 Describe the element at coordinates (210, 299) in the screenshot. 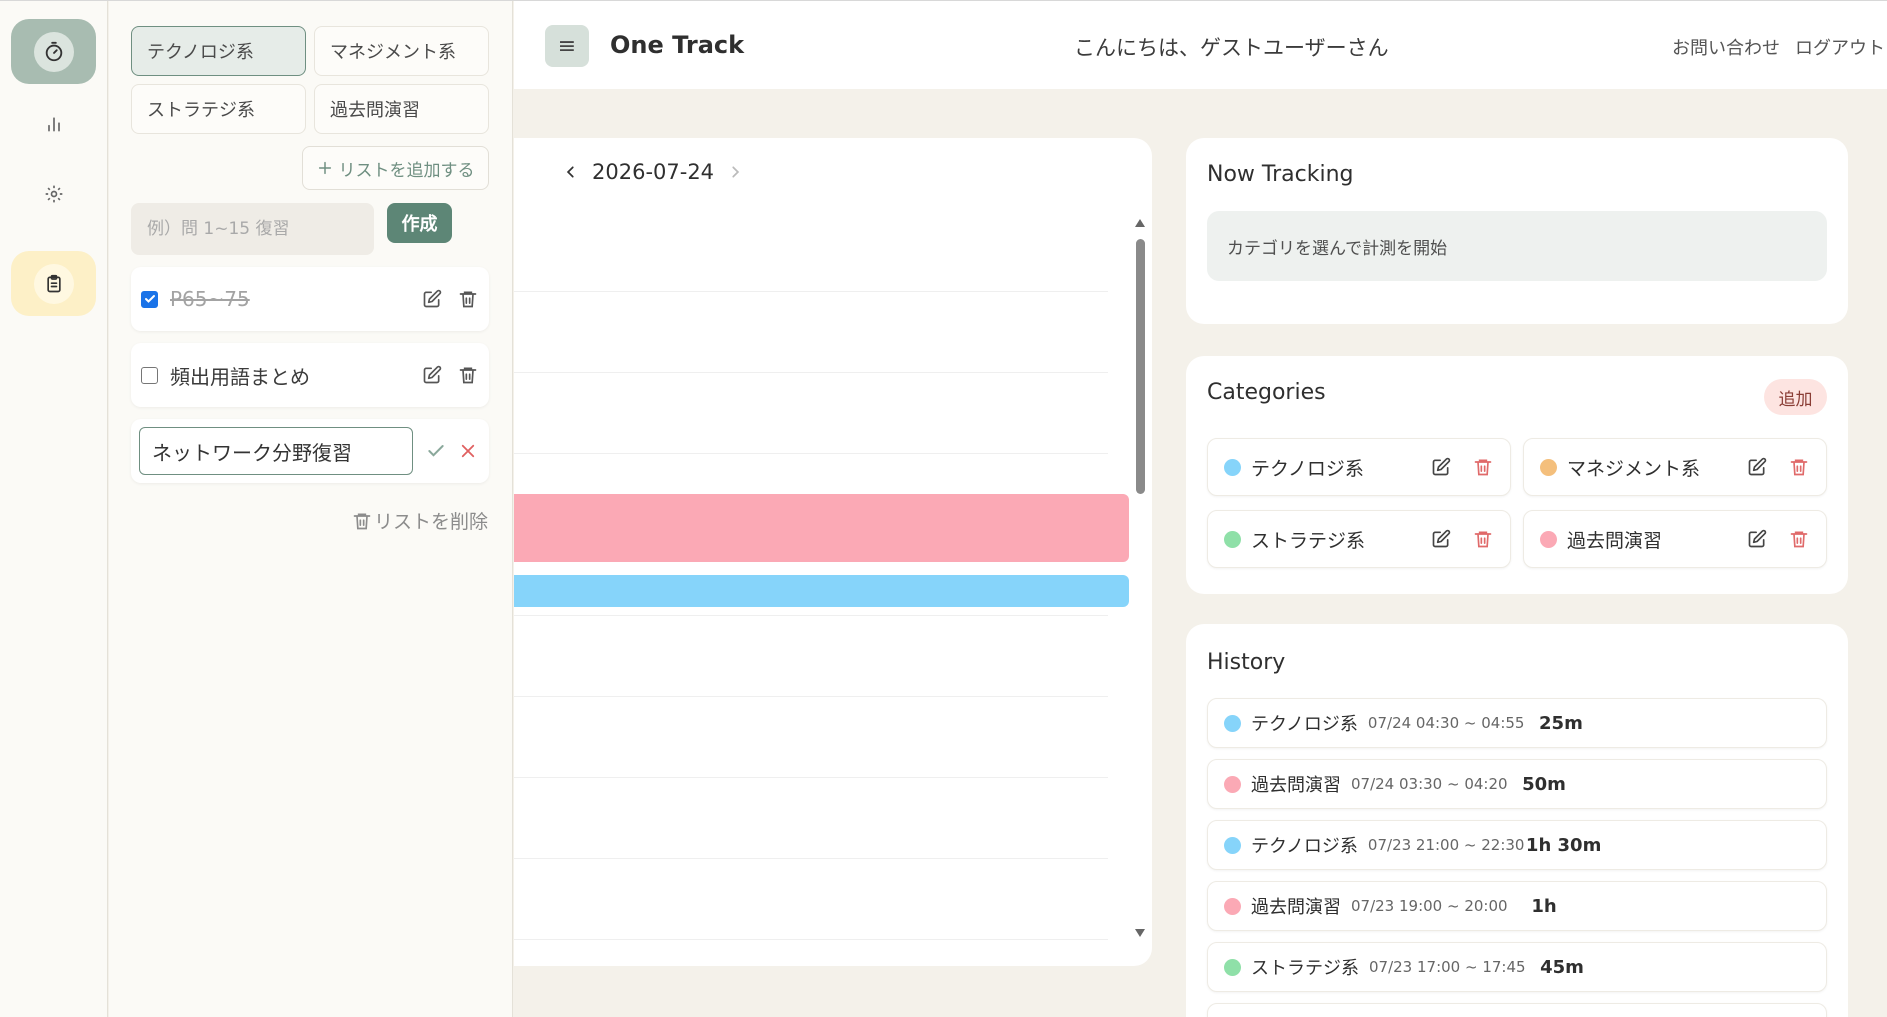

I see `todo-text: P65~75` at that location.